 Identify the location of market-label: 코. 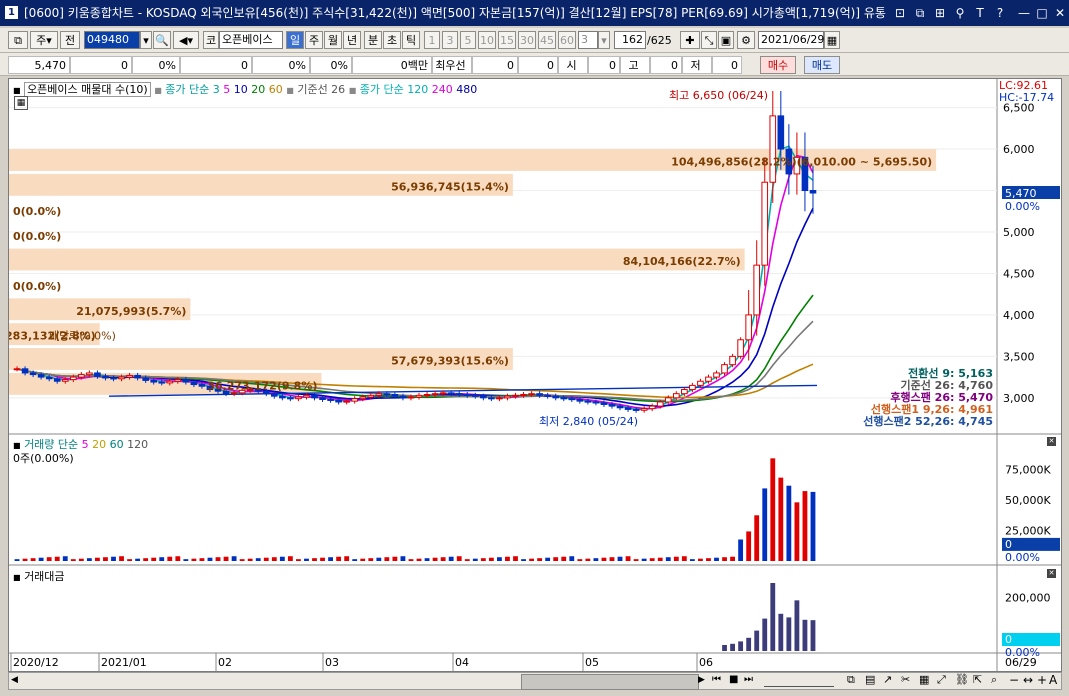
(211, 40).